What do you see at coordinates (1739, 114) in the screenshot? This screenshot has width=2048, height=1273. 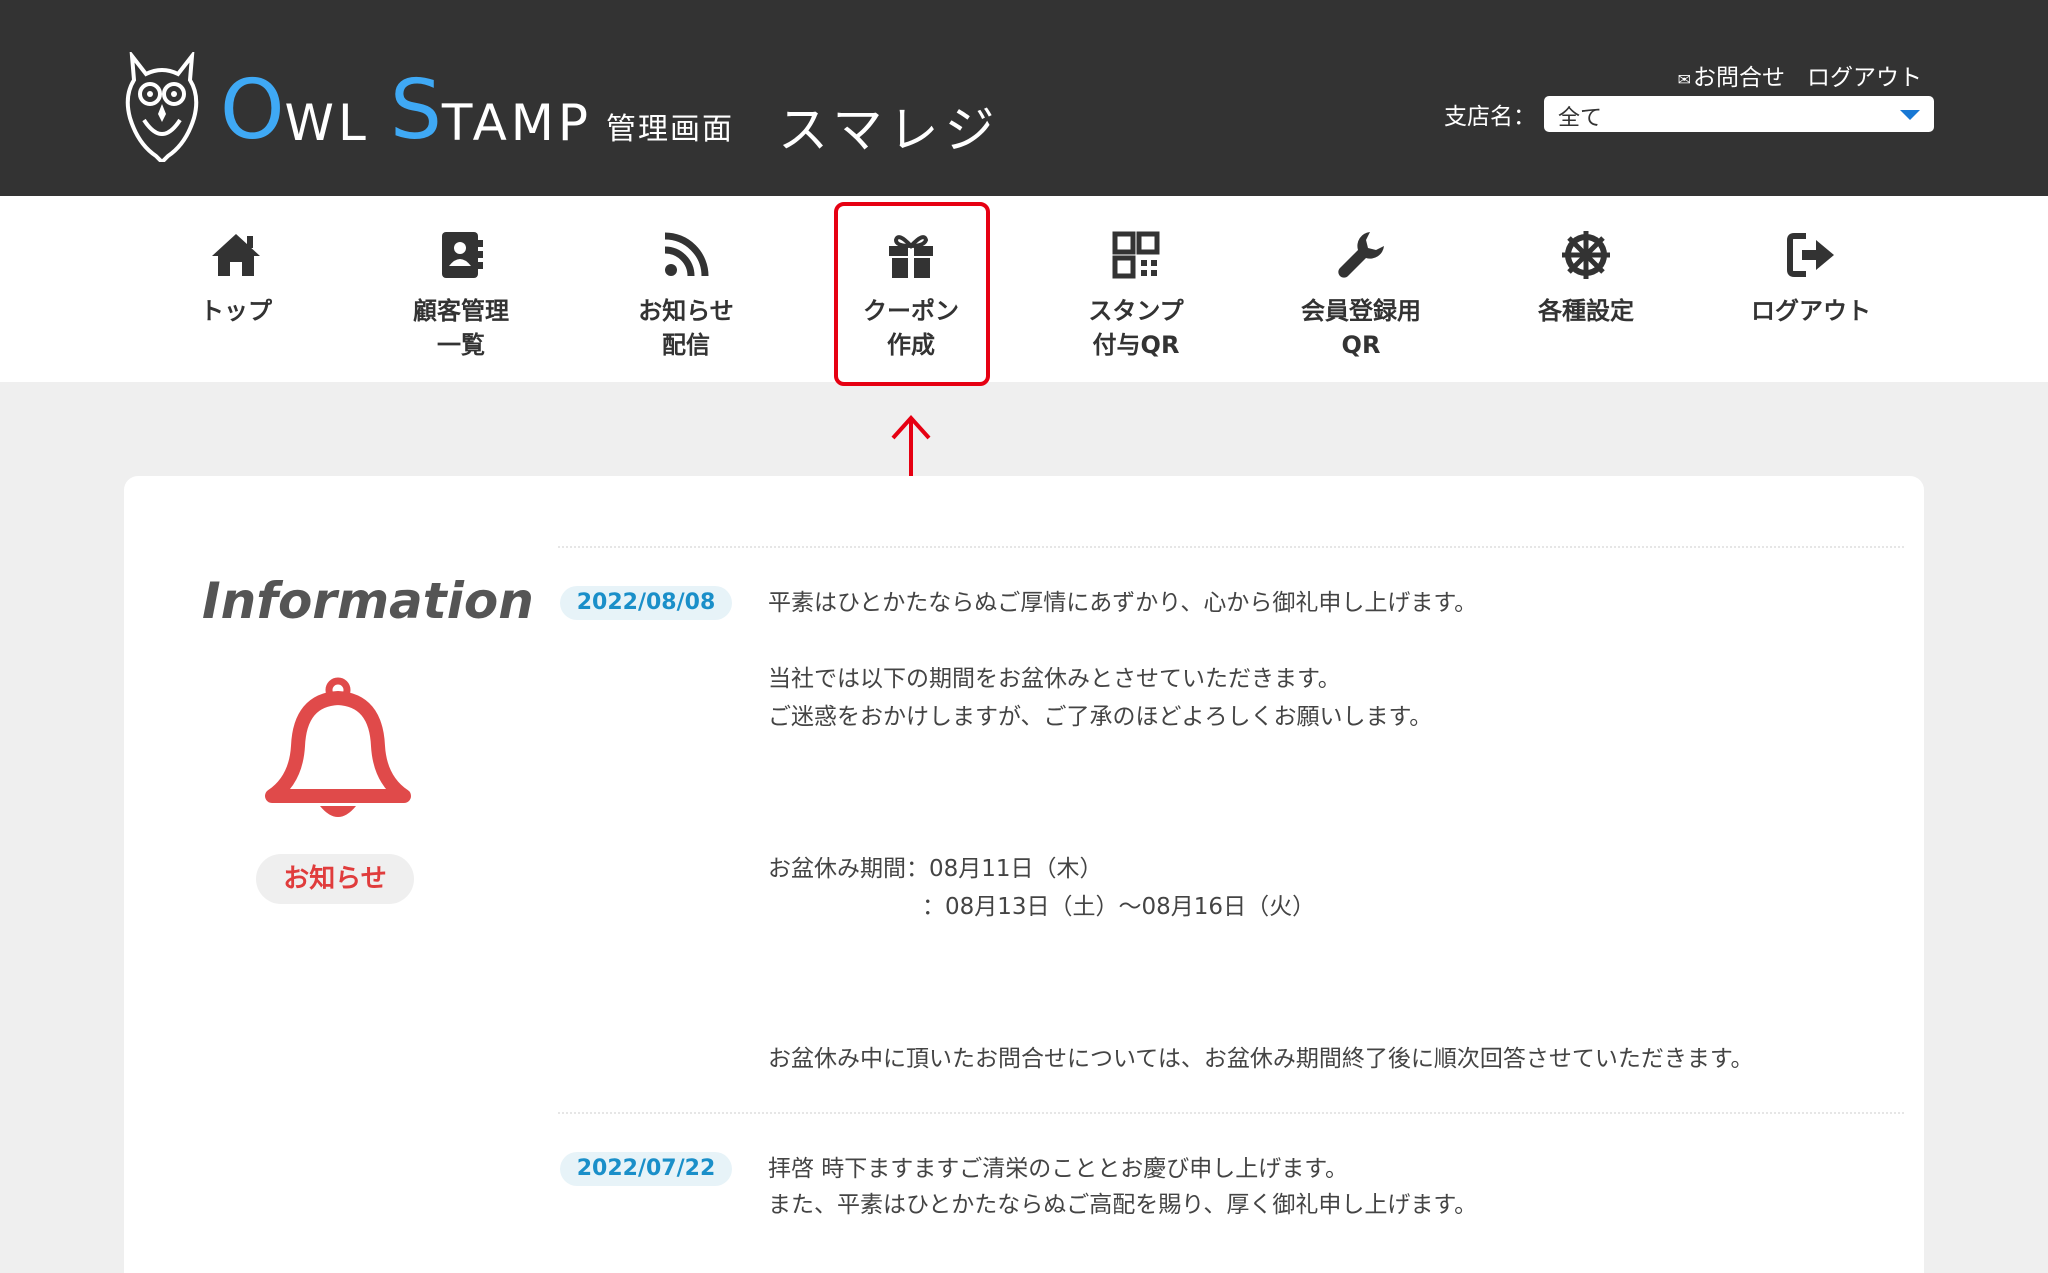 I see `branch-select: 全て` at bounding box center [1739, 114].